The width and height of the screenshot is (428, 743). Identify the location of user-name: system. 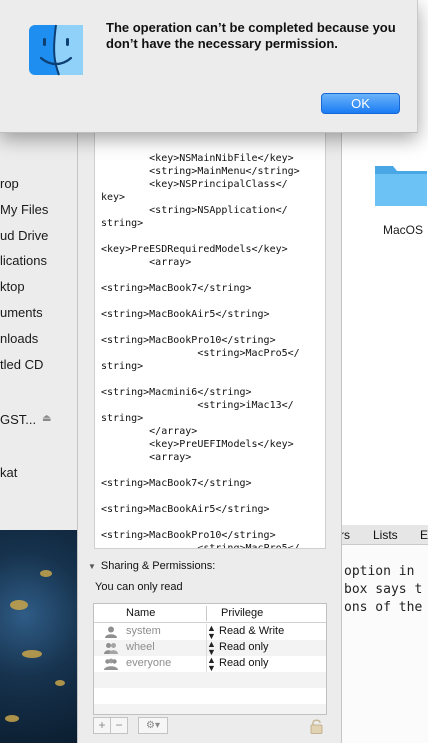
(143, 631).